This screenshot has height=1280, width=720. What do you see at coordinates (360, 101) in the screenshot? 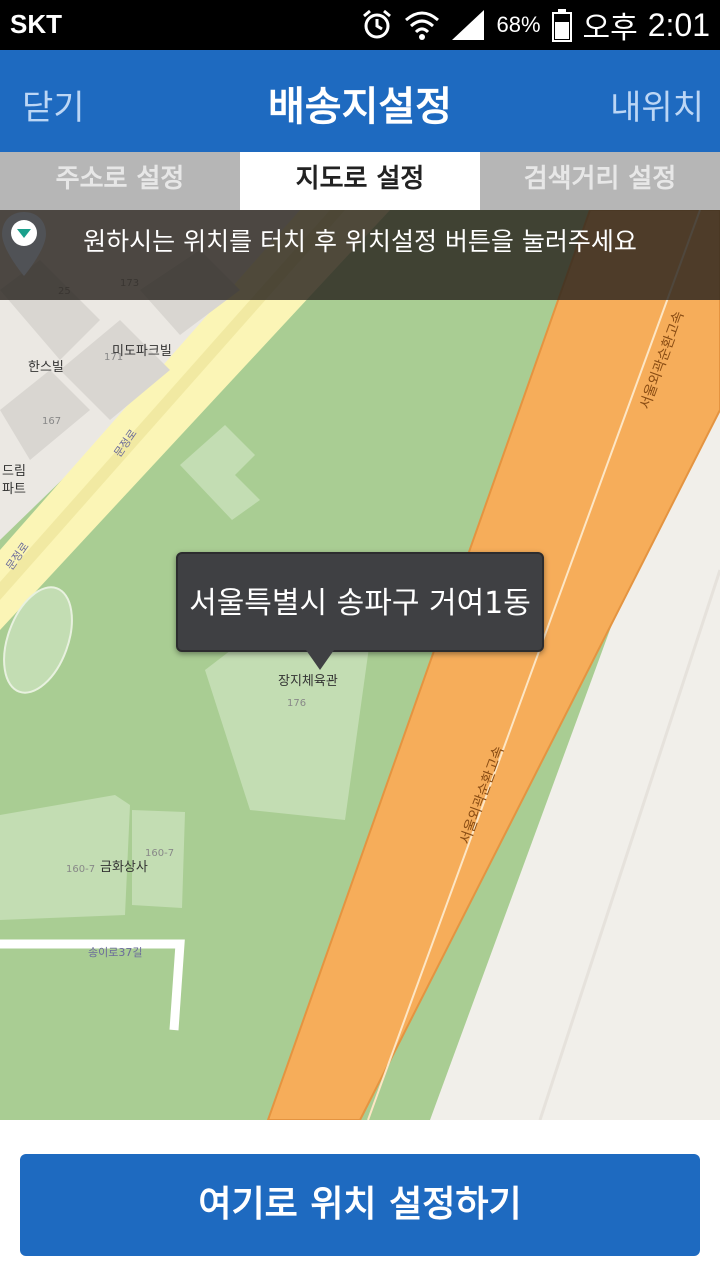
I see `title-bar: 닫기 배송지설정 내위치` at bounding box center [360, 101].